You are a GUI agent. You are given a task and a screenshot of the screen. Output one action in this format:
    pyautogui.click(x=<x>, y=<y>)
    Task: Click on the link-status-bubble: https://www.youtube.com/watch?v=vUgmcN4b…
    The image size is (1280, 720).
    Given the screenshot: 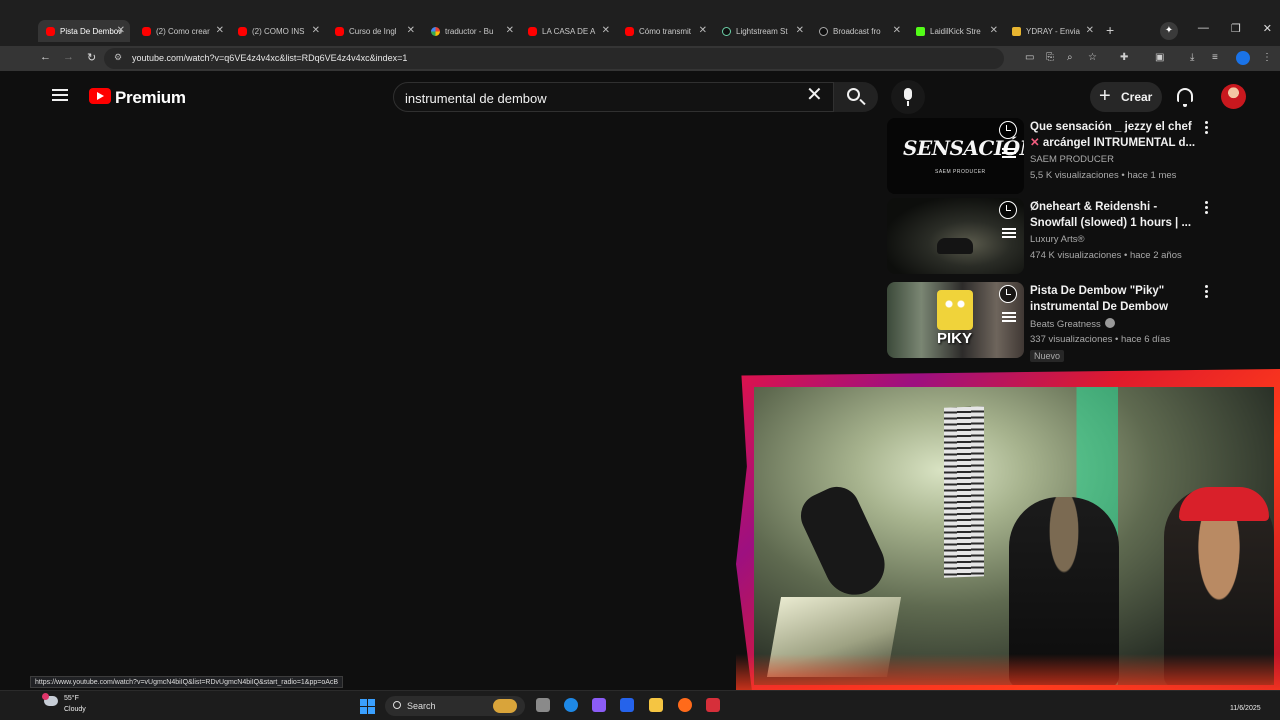 What is the action you would take?
    pyautogui.click(x=187, y=682)
    